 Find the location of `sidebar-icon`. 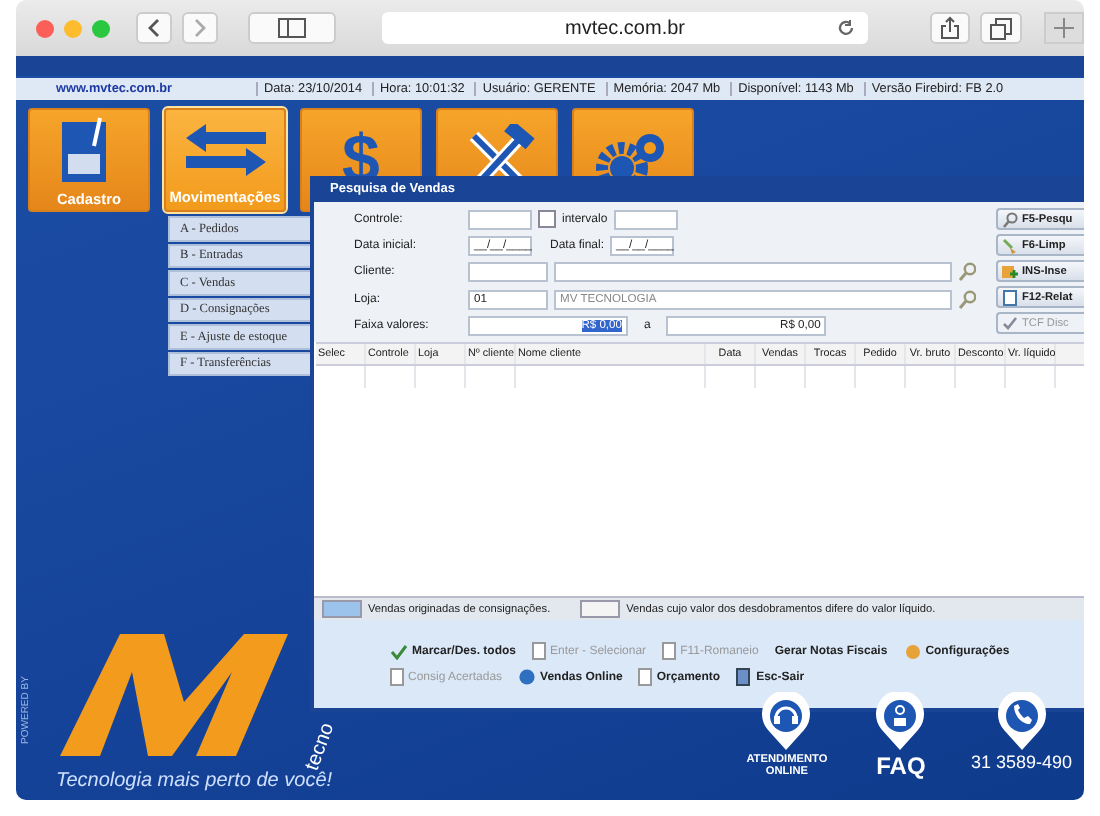

sidebar-icon is located at coordinates (291, 28).